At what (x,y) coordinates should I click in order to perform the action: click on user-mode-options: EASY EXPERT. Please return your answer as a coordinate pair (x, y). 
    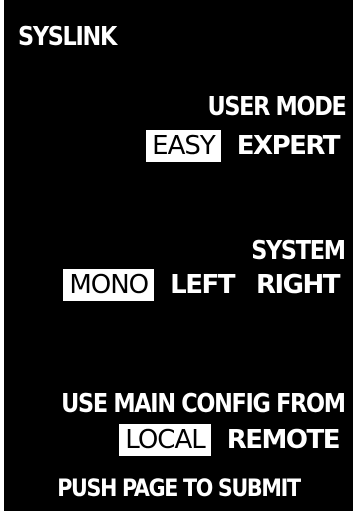
    Looking at the image, I should click on (245, 146).